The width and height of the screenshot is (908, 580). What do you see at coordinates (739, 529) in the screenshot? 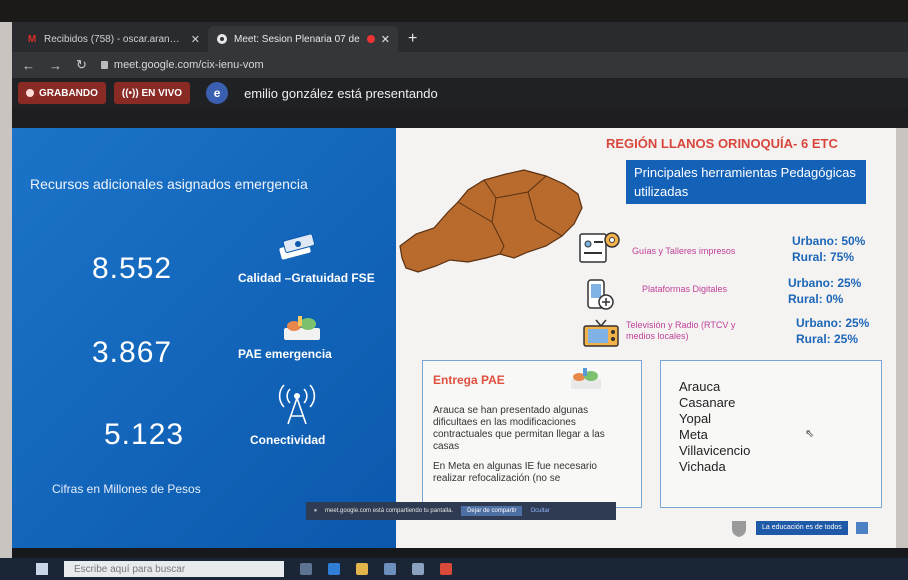
I see `coat-of-arms-icon` at bounding box center [739, 529].